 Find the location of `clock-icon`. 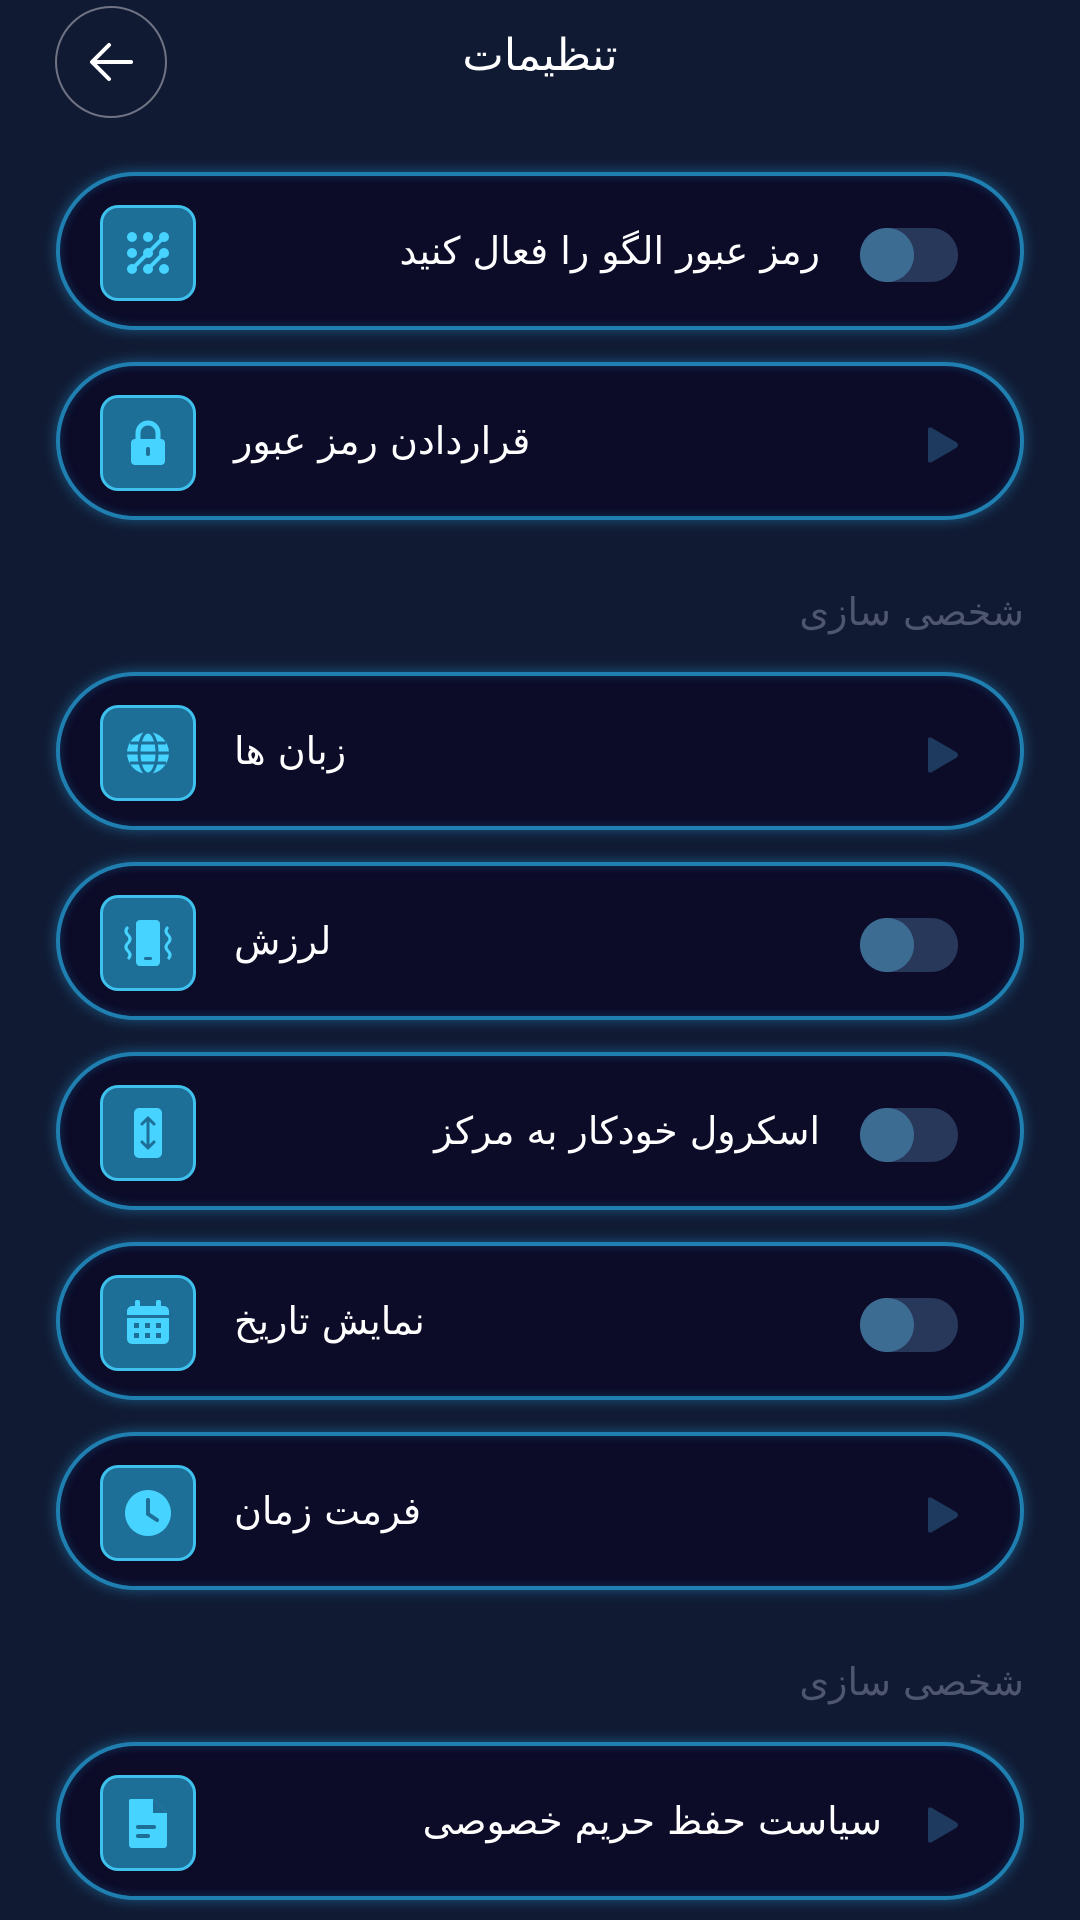

clock-icon is located at coordinates (148, 1513).